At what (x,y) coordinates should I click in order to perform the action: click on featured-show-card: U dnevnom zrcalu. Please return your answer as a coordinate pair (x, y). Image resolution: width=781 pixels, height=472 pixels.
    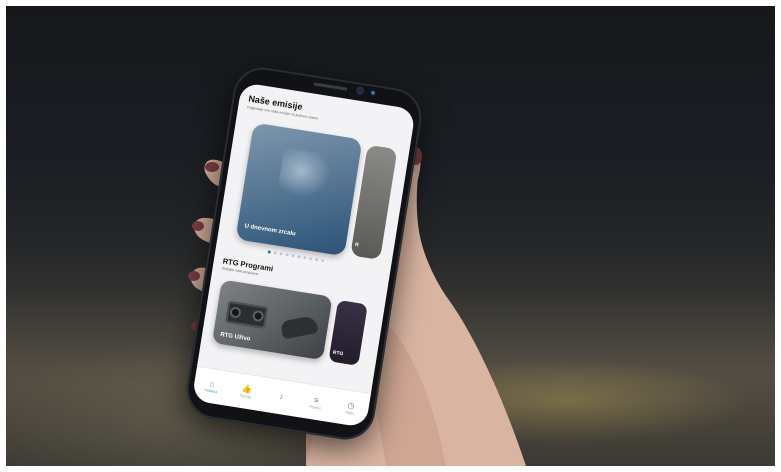
    Looking at the image, I should click on (299, 189).